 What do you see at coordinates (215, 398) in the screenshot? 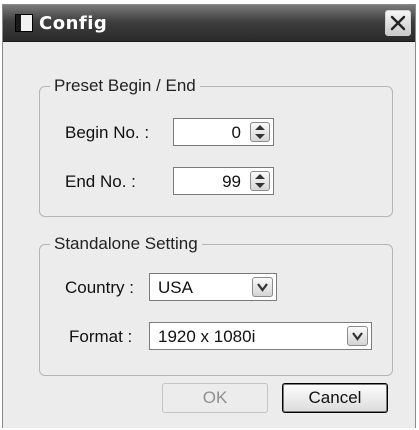
I see `ok-button: OK` at bounding box center [215, 398].